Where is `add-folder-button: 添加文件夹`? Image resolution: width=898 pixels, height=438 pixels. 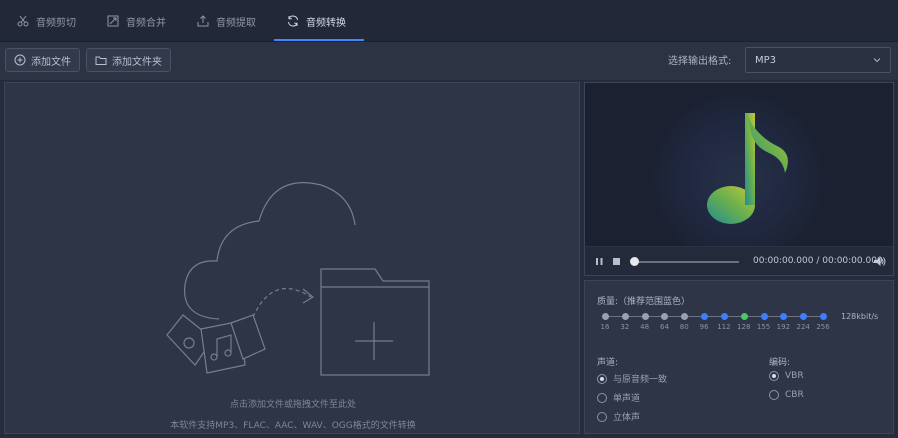 add-folder-button: 添加文件夹 is located at coordinates (128, 60).